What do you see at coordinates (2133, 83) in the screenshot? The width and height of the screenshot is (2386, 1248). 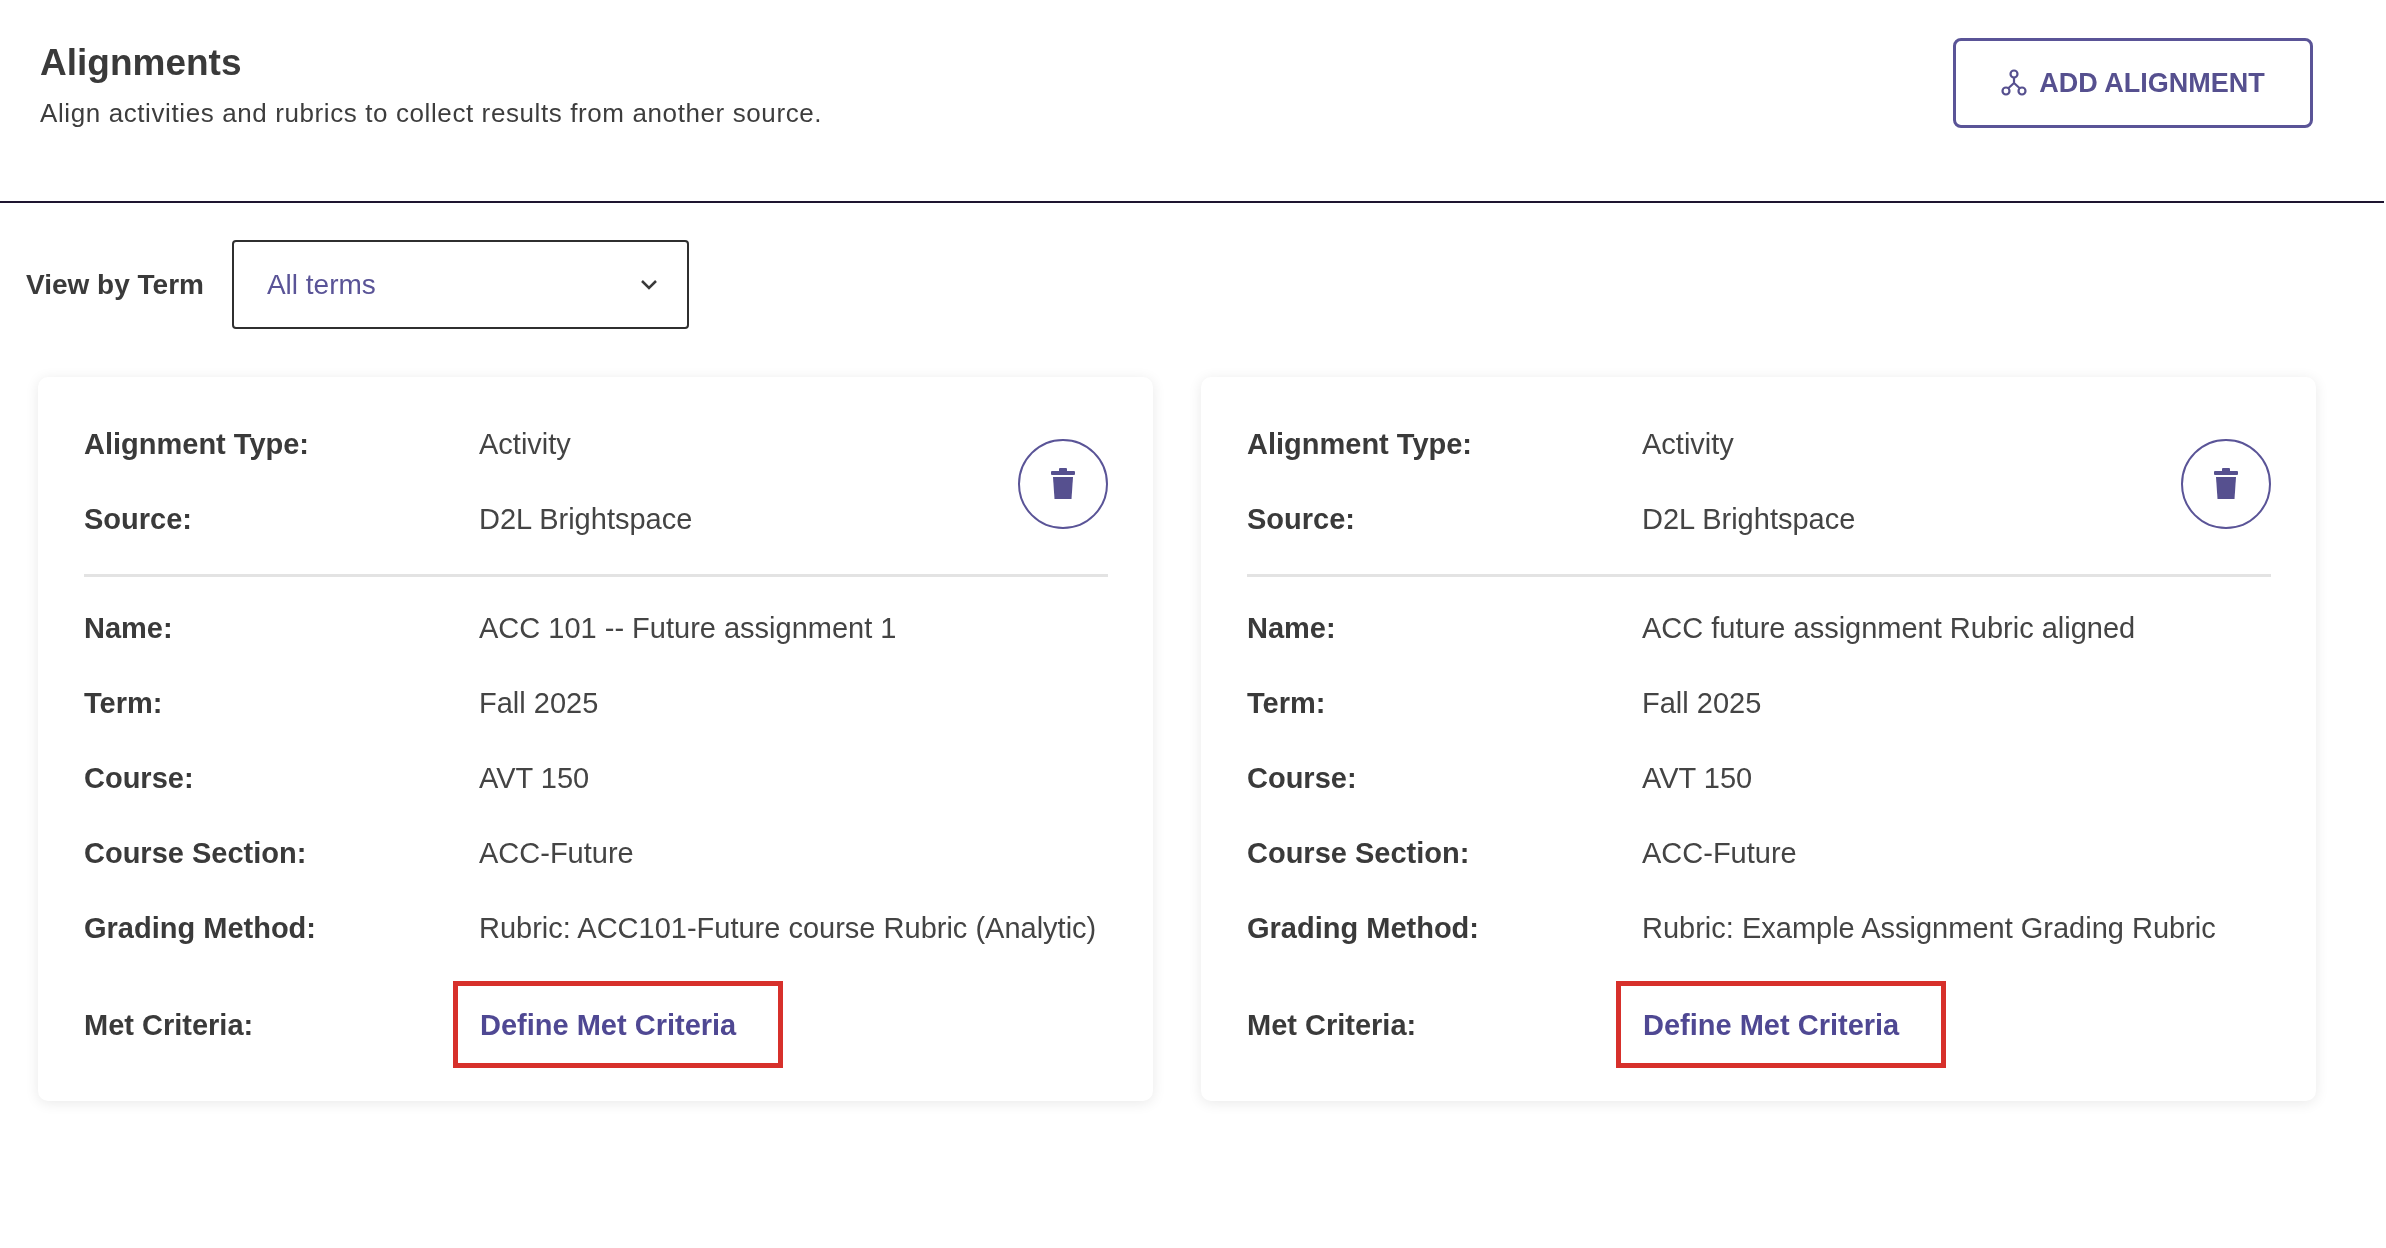 I see `add-alignment-button: ADD ALIGNMENT` at bounding box center [2133, 83].